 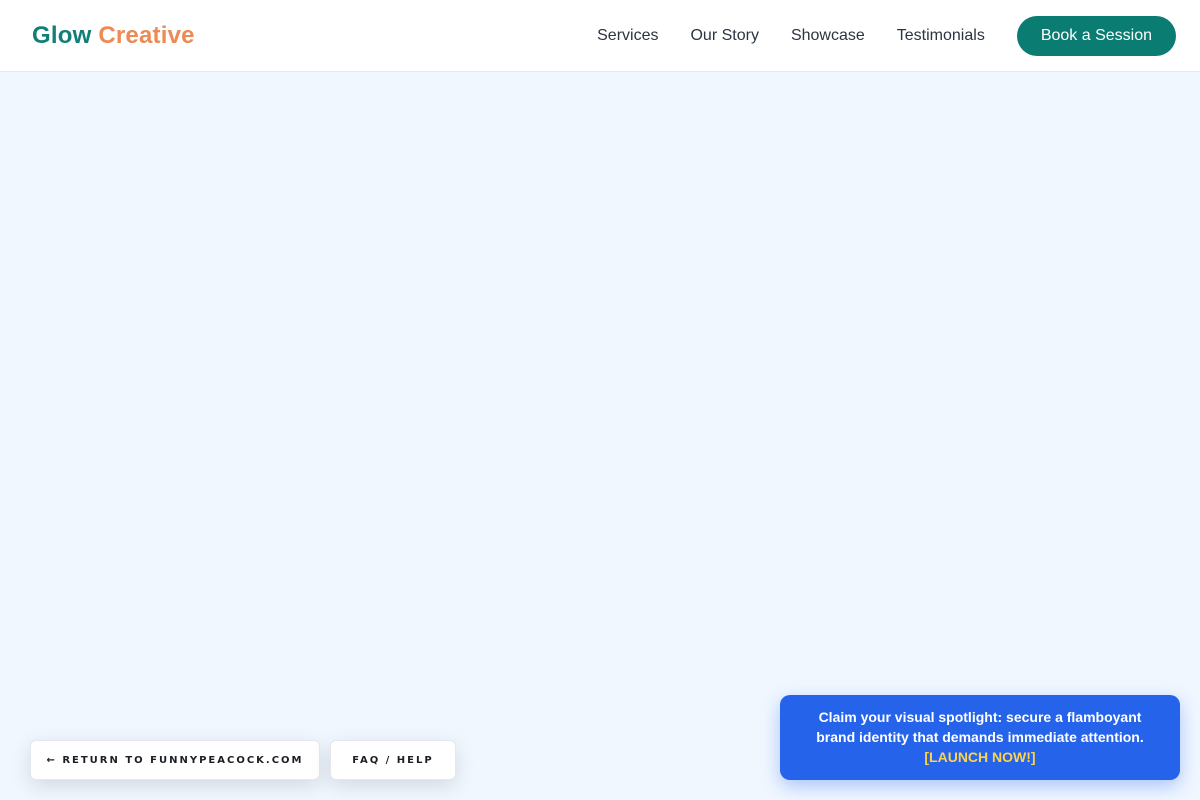 What do you see at coordinates (175, 760) in the screenshot?
I see `return-to-site-button: ← RETURN TO FUNNYPEACOCK.COM` at bounding box center [175, 760].